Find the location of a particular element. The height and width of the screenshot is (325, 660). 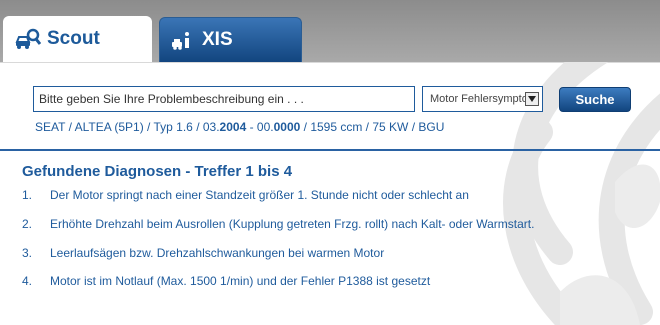

vehicle-dash: - 00. is located at coordinates (260, 127).